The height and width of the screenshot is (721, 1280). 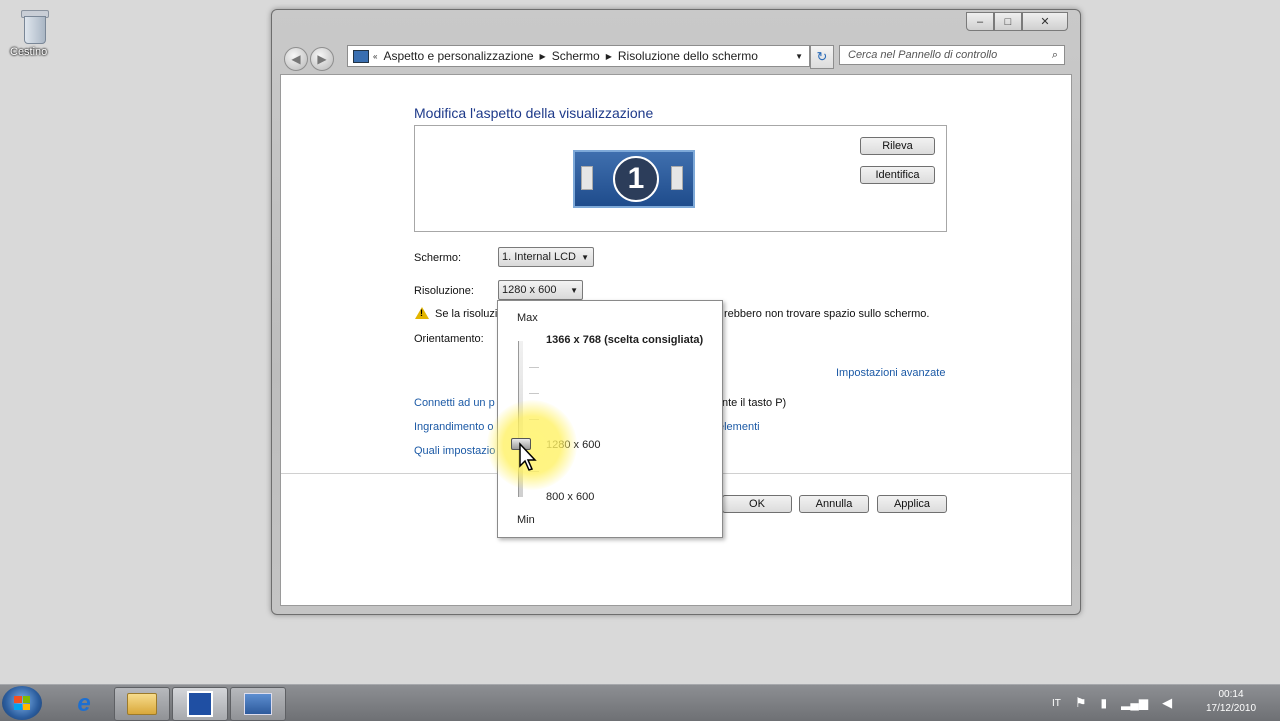 I want to click on forward-button: ▶, so click(x=322, y=59).